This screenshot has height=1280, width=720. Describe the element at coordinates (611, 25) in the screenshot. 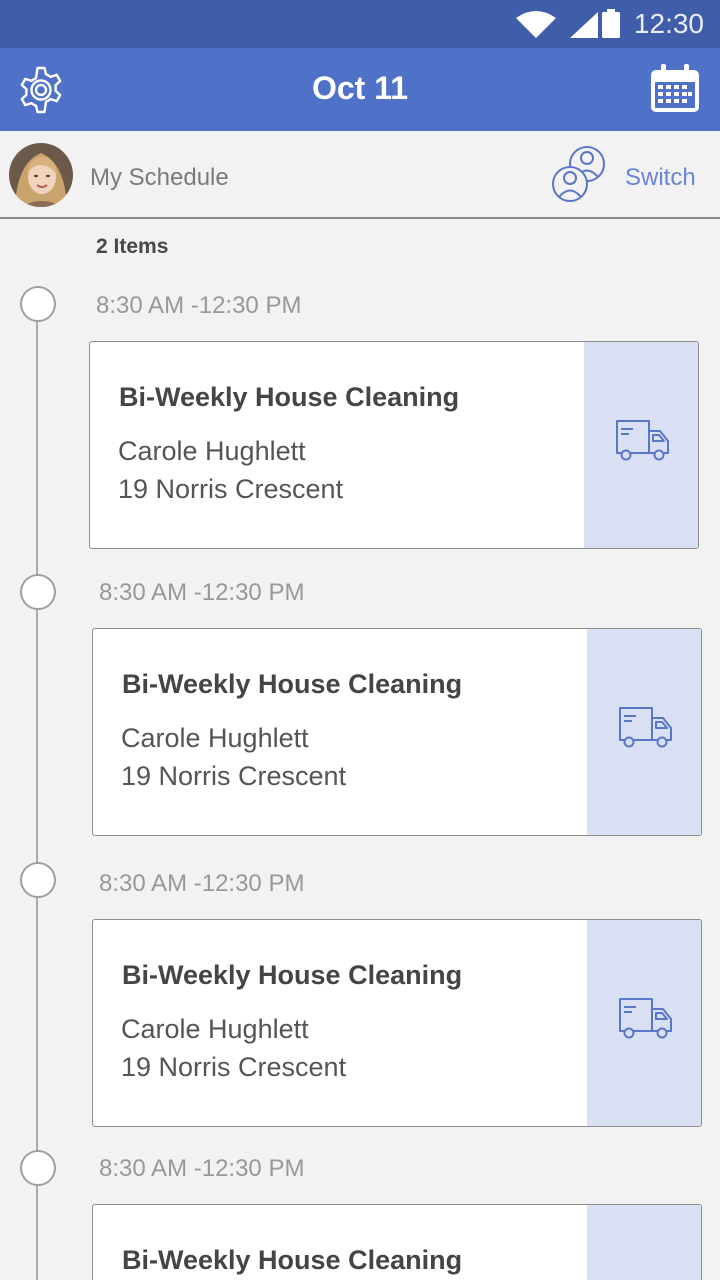

I see `battery-icon` at that location.